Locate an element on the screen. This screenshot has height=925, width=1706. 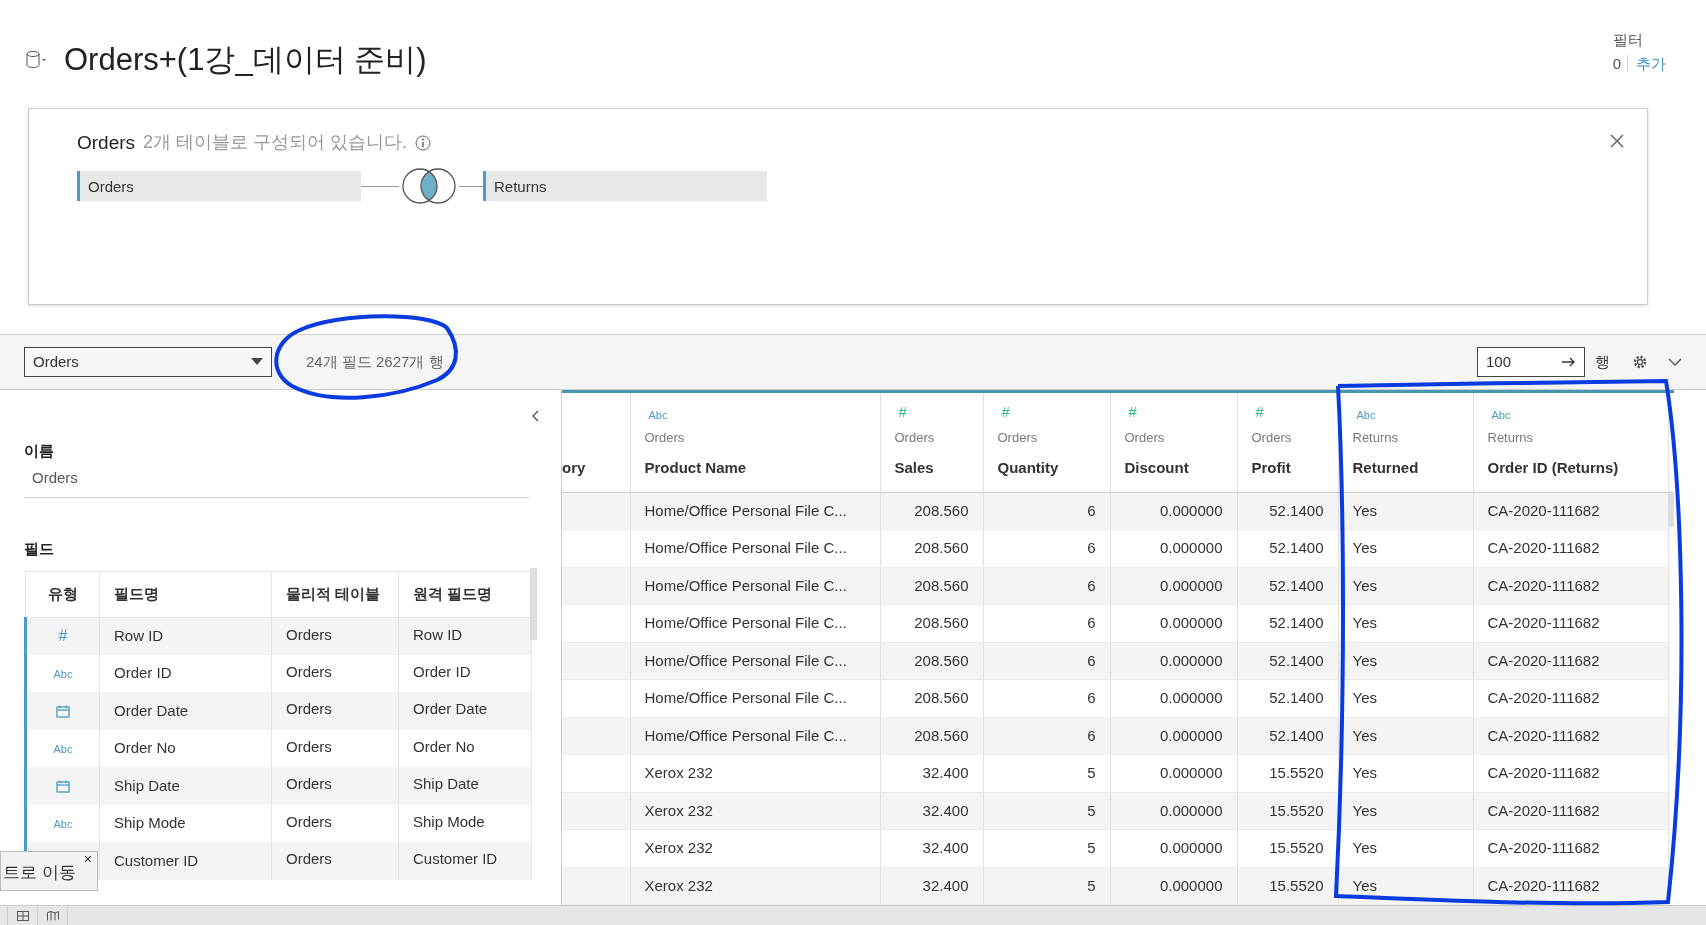
add-filter-link: 추가 is located at coordinates (1646, 63).